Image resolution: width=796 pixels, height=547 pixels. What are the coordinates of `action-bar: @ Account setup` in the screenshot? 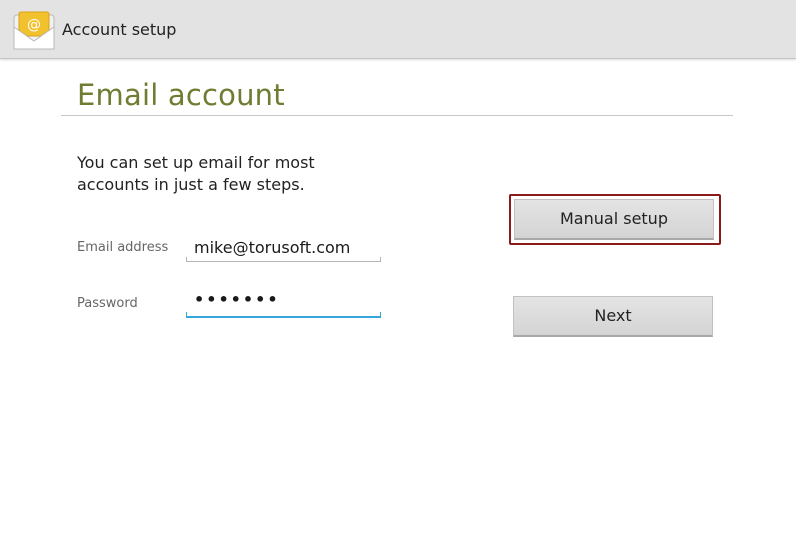 It's located at (398, 29).